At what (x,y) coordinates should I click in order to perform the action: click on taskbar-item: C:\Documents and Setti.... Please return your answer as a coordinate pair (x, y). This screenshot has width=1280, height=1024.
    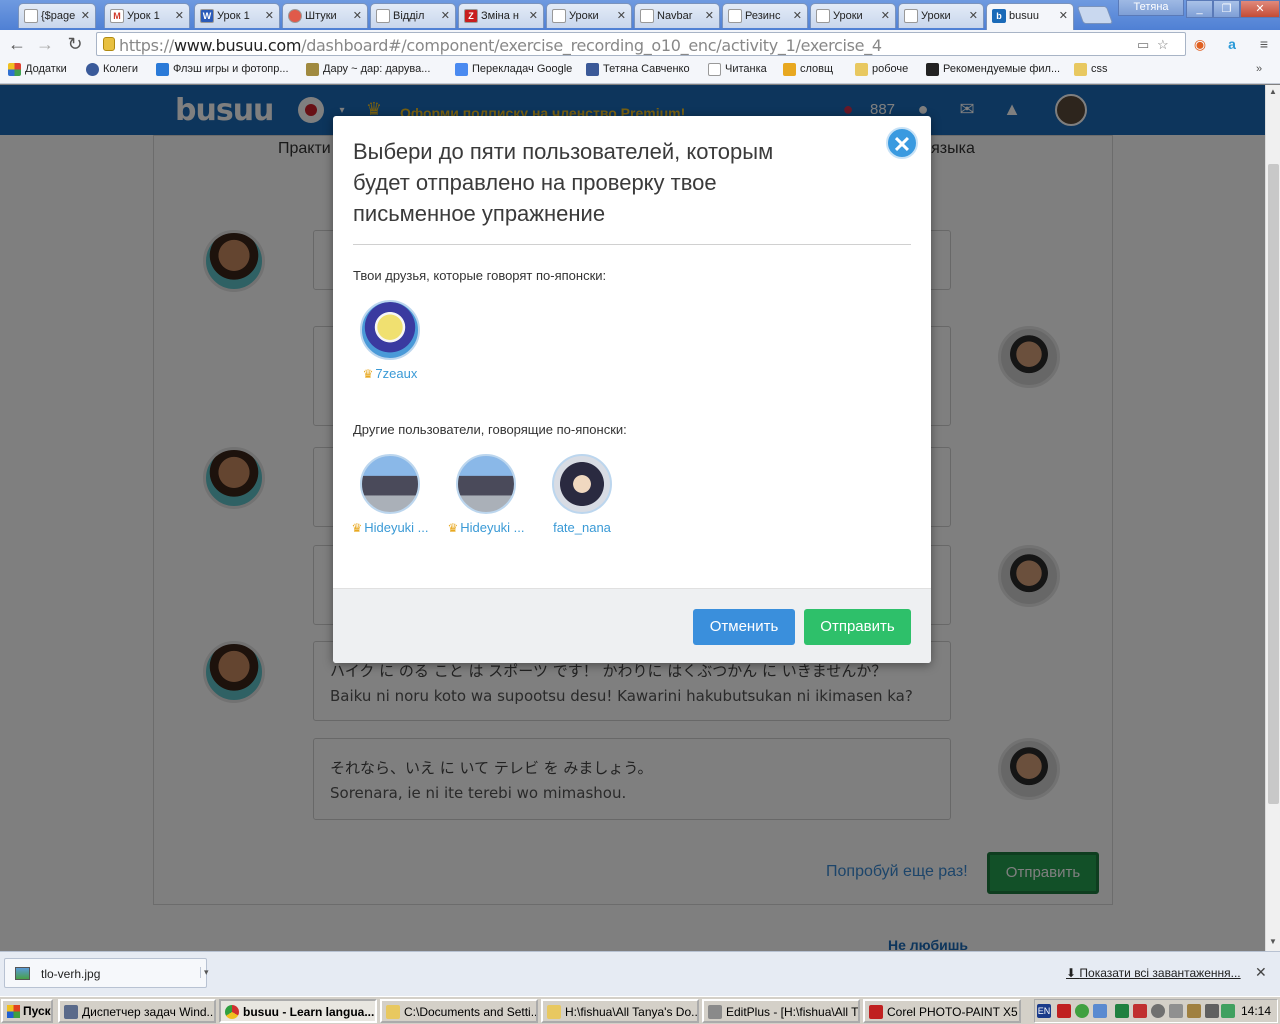
    Looking at the image, I should click on (459, 1011).